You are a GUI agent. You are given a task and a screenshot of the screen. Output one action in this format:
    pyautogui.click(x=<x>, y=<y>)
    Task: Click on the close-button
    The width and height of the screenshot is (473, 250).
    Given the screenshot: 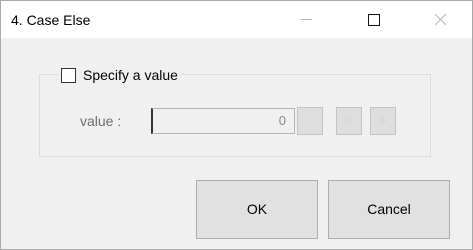 What is the action you would take?
    pyautogui.click(x=441, y=19)
    